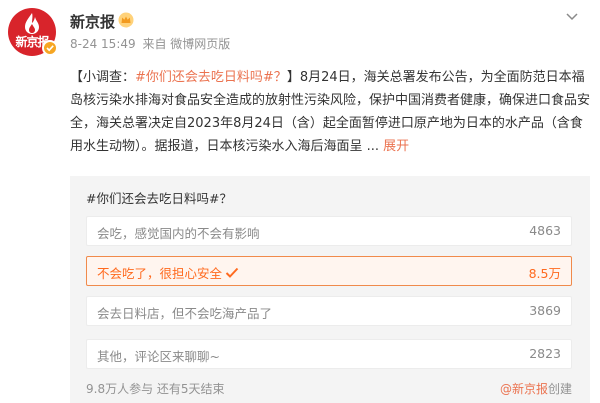 The image size is (600, 403). I want to click on author-name: 新京报, so click(92, 21).